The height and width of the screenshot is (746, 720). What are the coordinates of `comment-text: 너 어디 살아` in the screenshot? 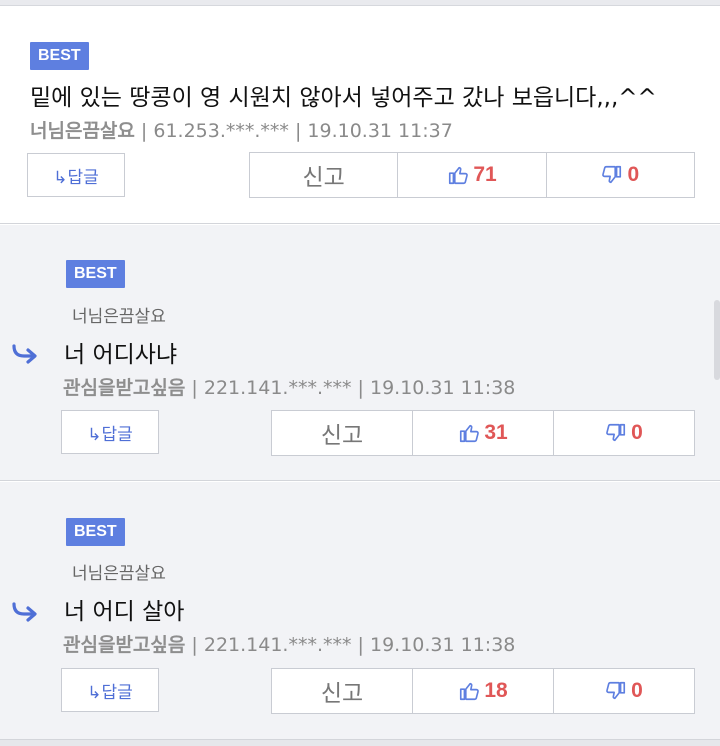 It's located at (124, 612).